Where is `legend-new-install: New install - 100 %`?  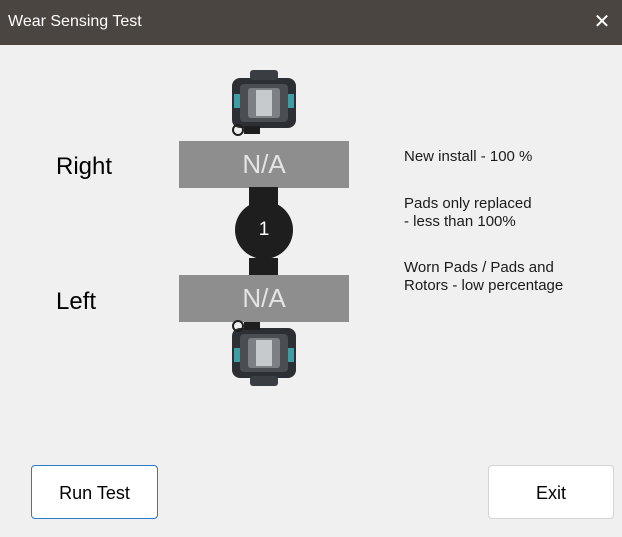
legend-new-install: New install - 100 % is located at coordinates (468, 156).